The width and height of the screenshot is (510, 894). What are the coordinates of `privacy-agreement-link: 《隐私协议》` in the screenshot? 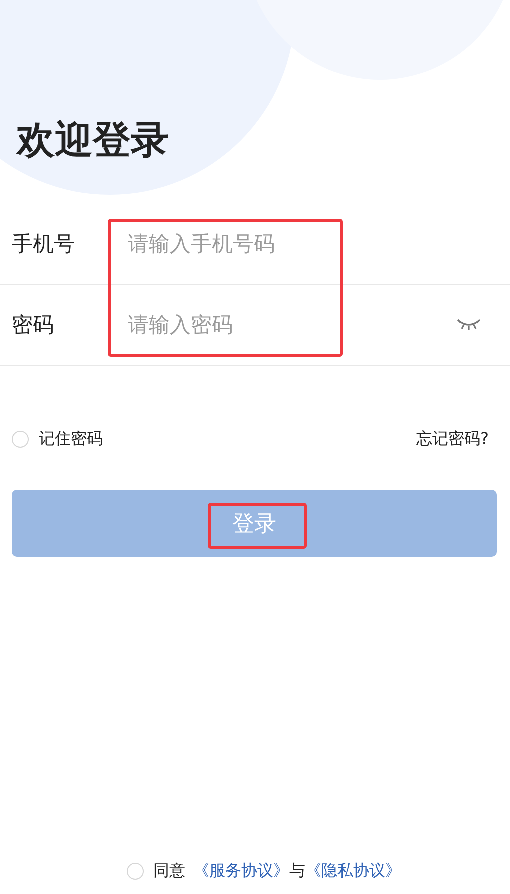 It's located at (354, 871).